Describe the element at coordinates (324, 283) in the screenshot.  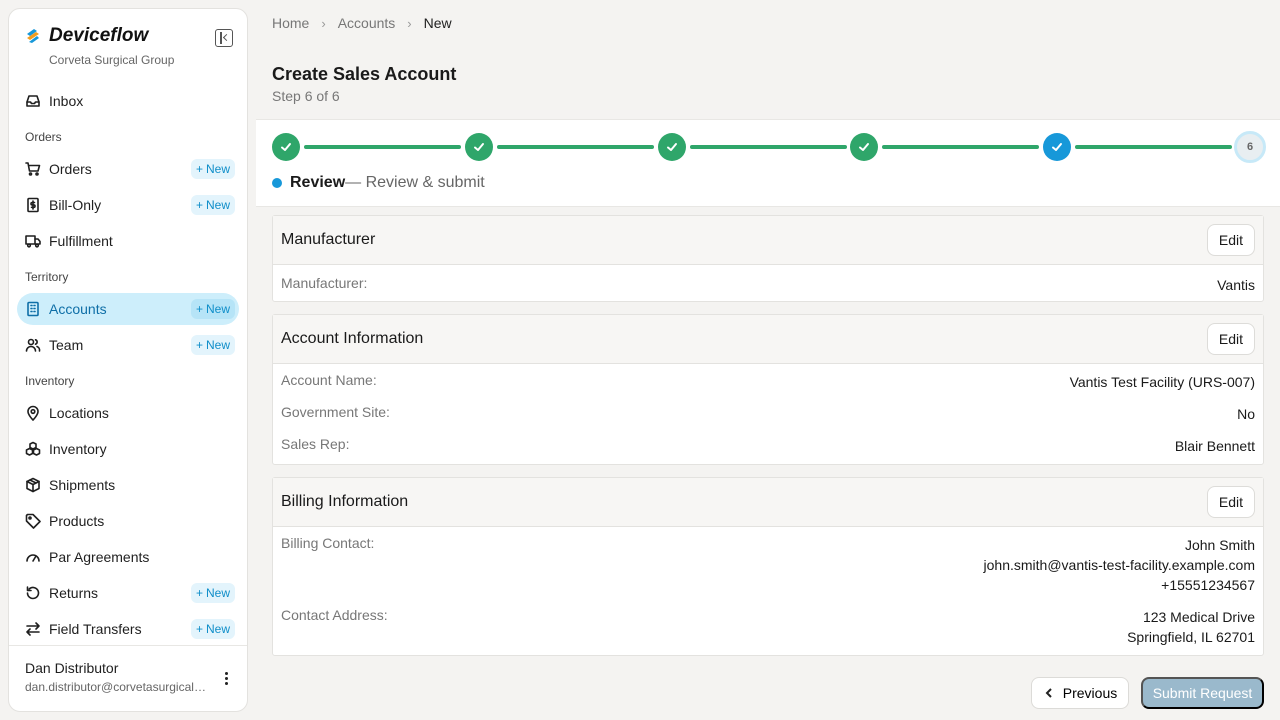
I see `detail-label: Manufacturer:` at that location.